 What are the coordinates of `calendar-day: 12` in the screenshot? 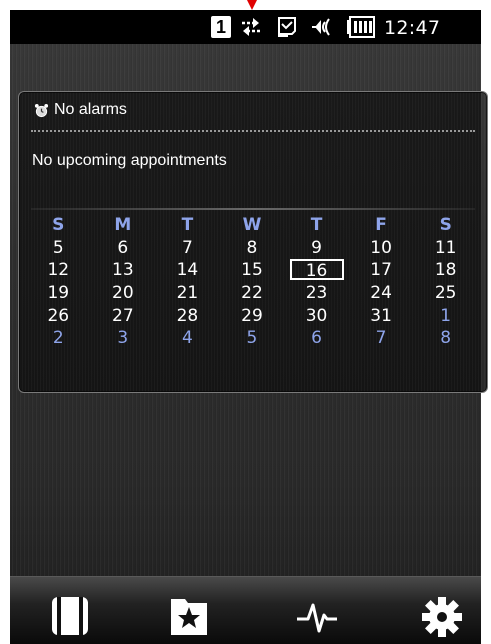 It's located at (58, 270).